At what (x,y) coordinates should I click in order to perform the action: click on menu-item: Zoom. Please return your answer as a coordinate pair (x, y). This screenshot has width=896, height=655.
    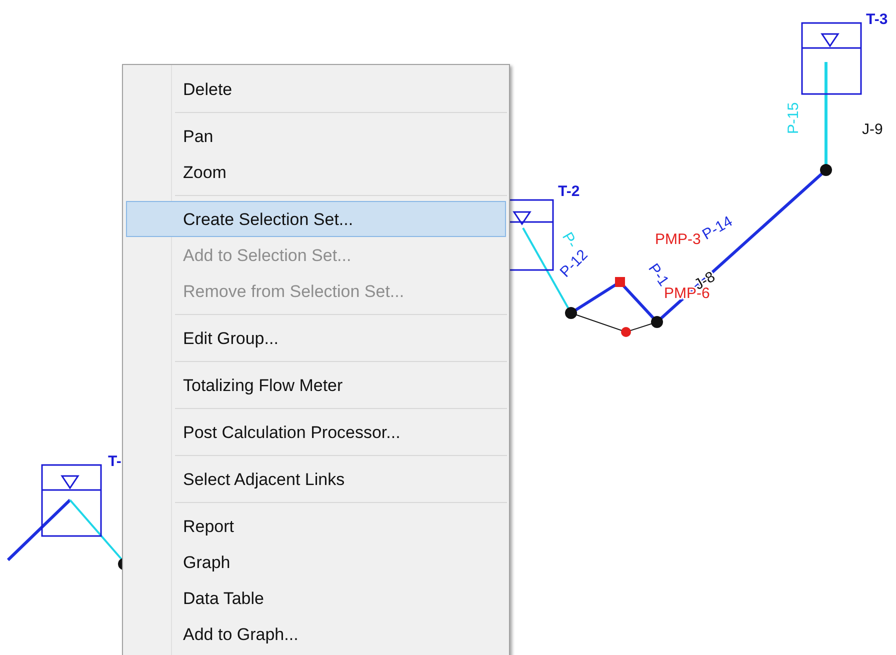
    Looking at the image, I should click on (316, 172).